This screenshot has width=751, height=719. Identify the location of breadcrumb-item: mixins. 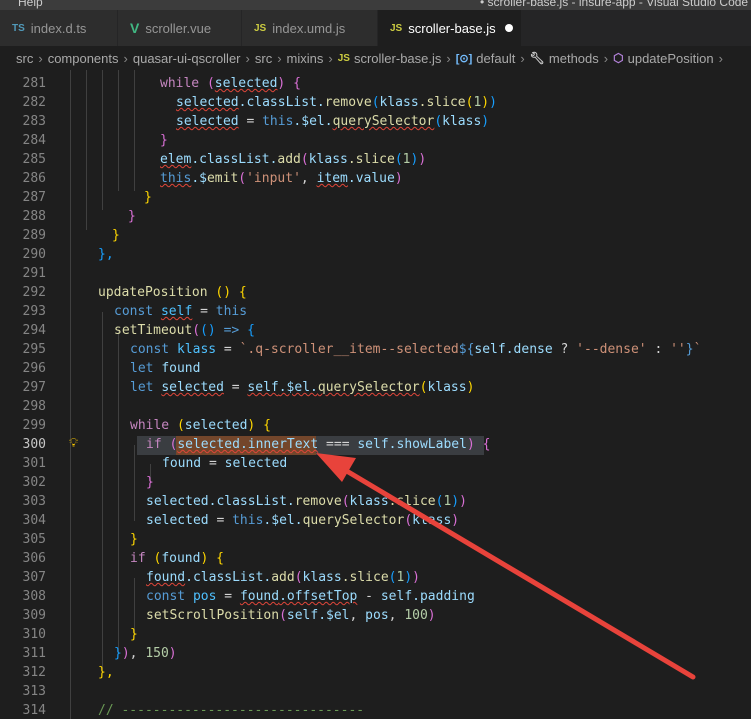
(305, 58).